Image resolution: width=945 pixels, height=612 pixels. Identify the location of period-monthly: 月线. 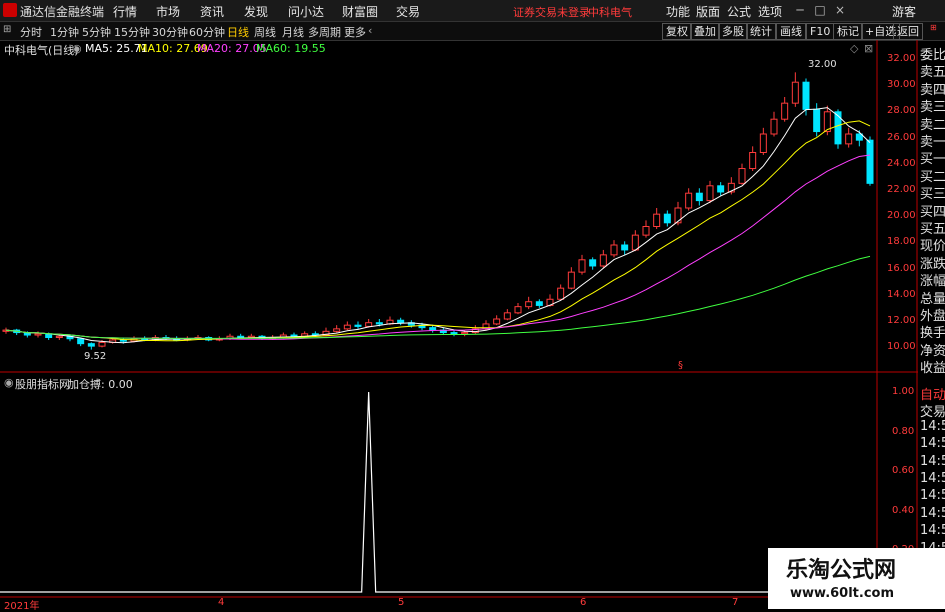
(293, 32).